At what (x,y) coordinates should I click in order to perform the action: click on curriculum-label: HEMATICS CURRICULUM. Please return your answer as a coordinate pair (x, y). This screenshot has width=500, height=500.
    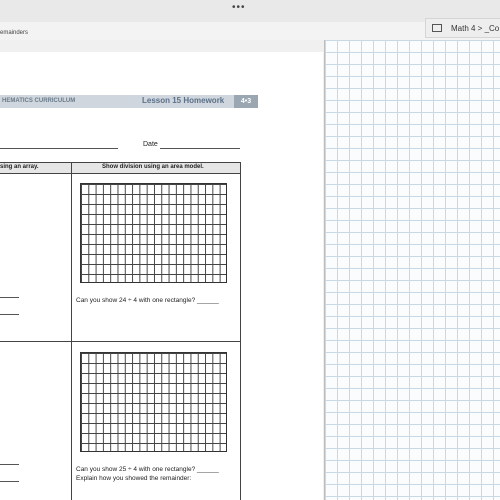
    Looking at the image, I should click on (39, 101).